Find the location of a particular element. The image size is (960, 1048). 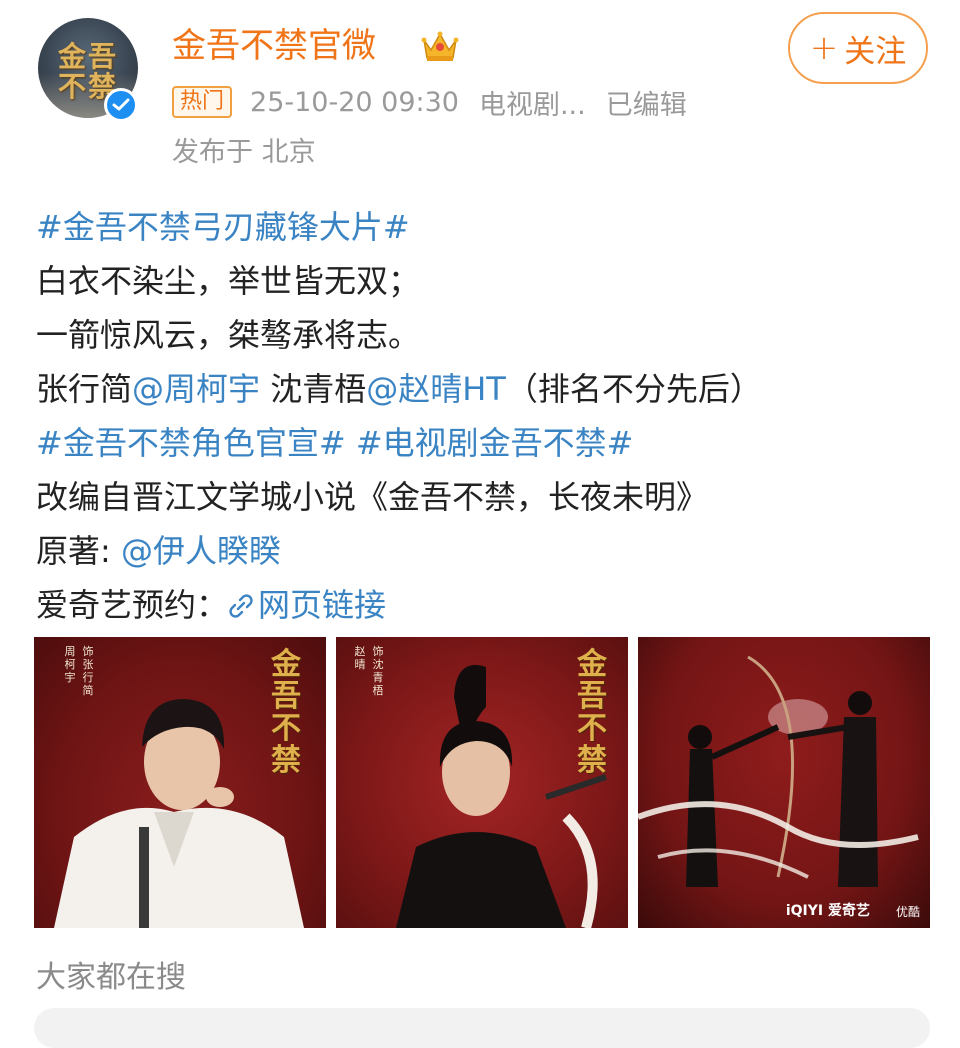

hashtag-link: #金吾不禁角色官宣# is located at coordinates (191, 443).